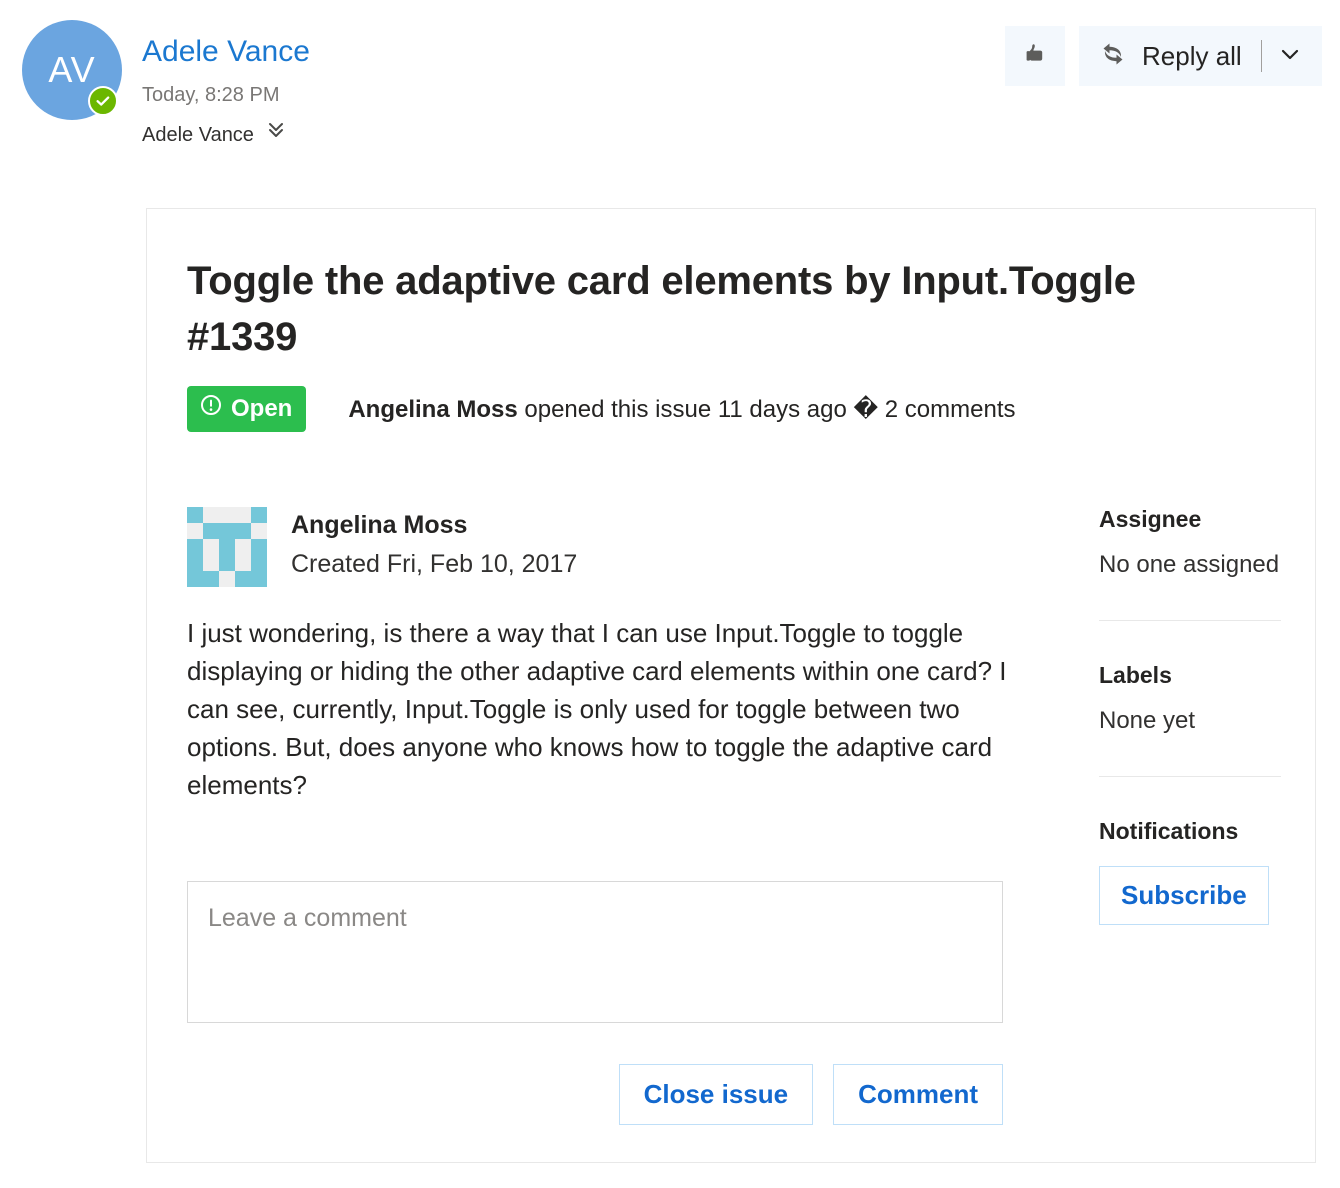 The image size is (1340, 1188). What do you see at coordinates (1169, 831) in the screenshot?
I see `notifications-heading: Notifications` at bounding box center [1169, 831].